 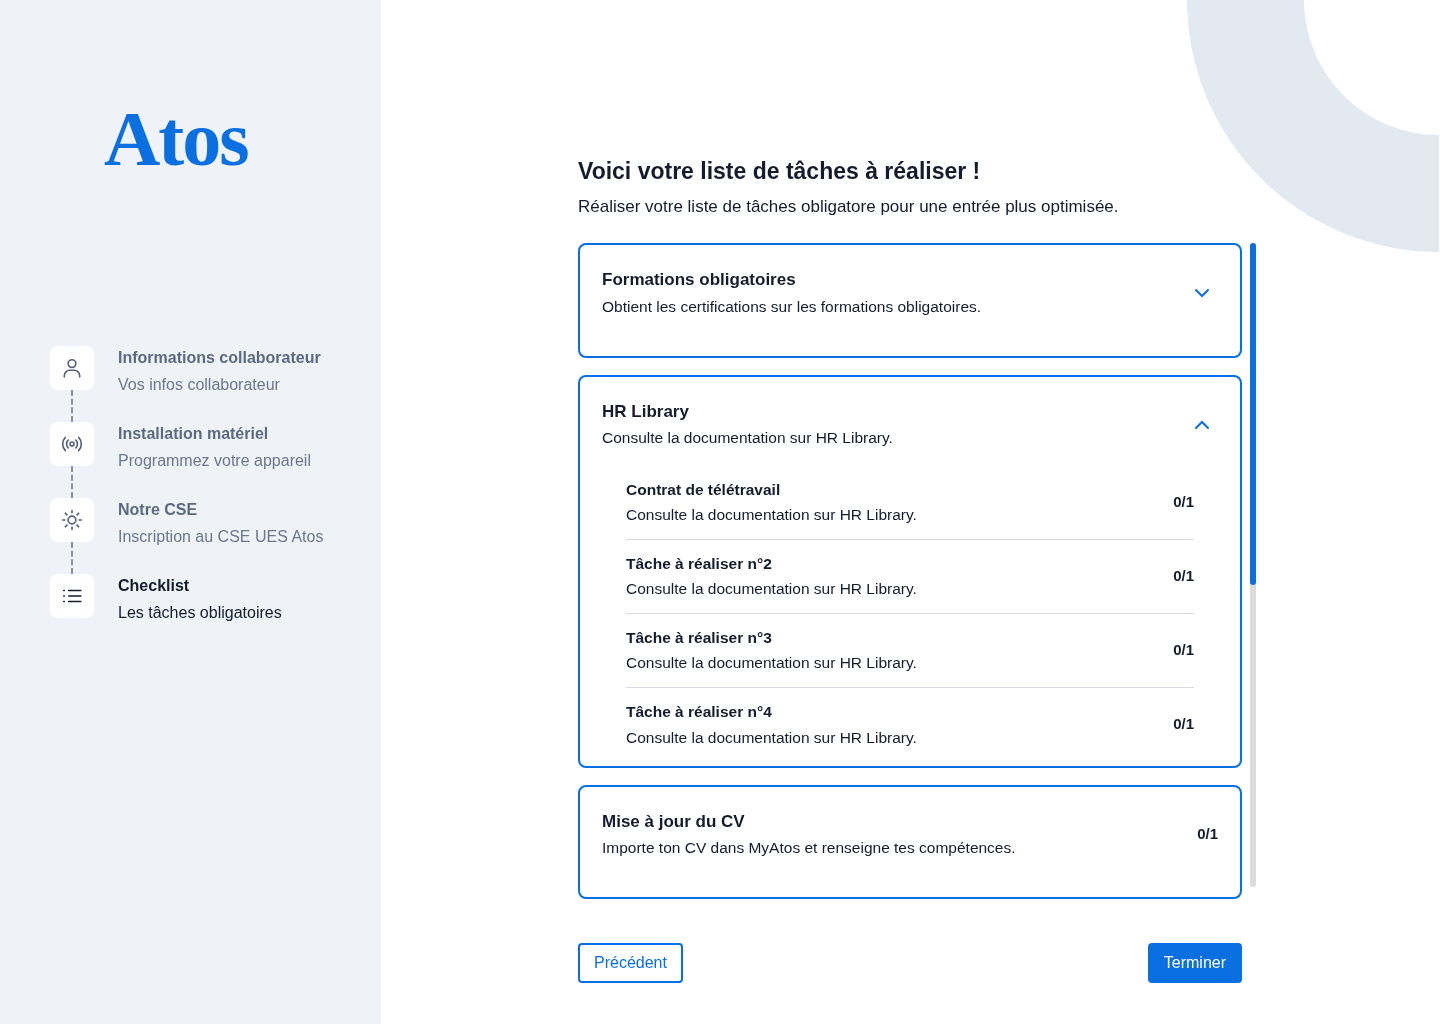 I want to click on step-item: Checklist Les tâches obligatoires, so click(x=215, y=612).